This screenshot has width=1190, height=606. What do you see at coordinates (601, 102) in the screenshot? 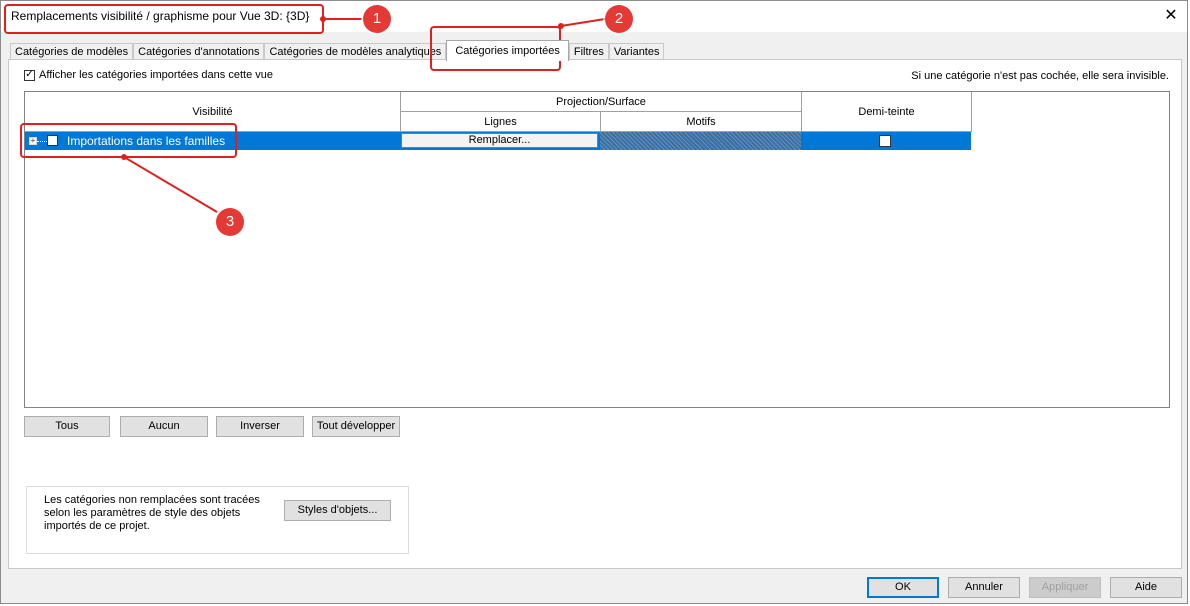
I see `header-projection-surface: Projection/Surface` at bounding box center [601, 102].